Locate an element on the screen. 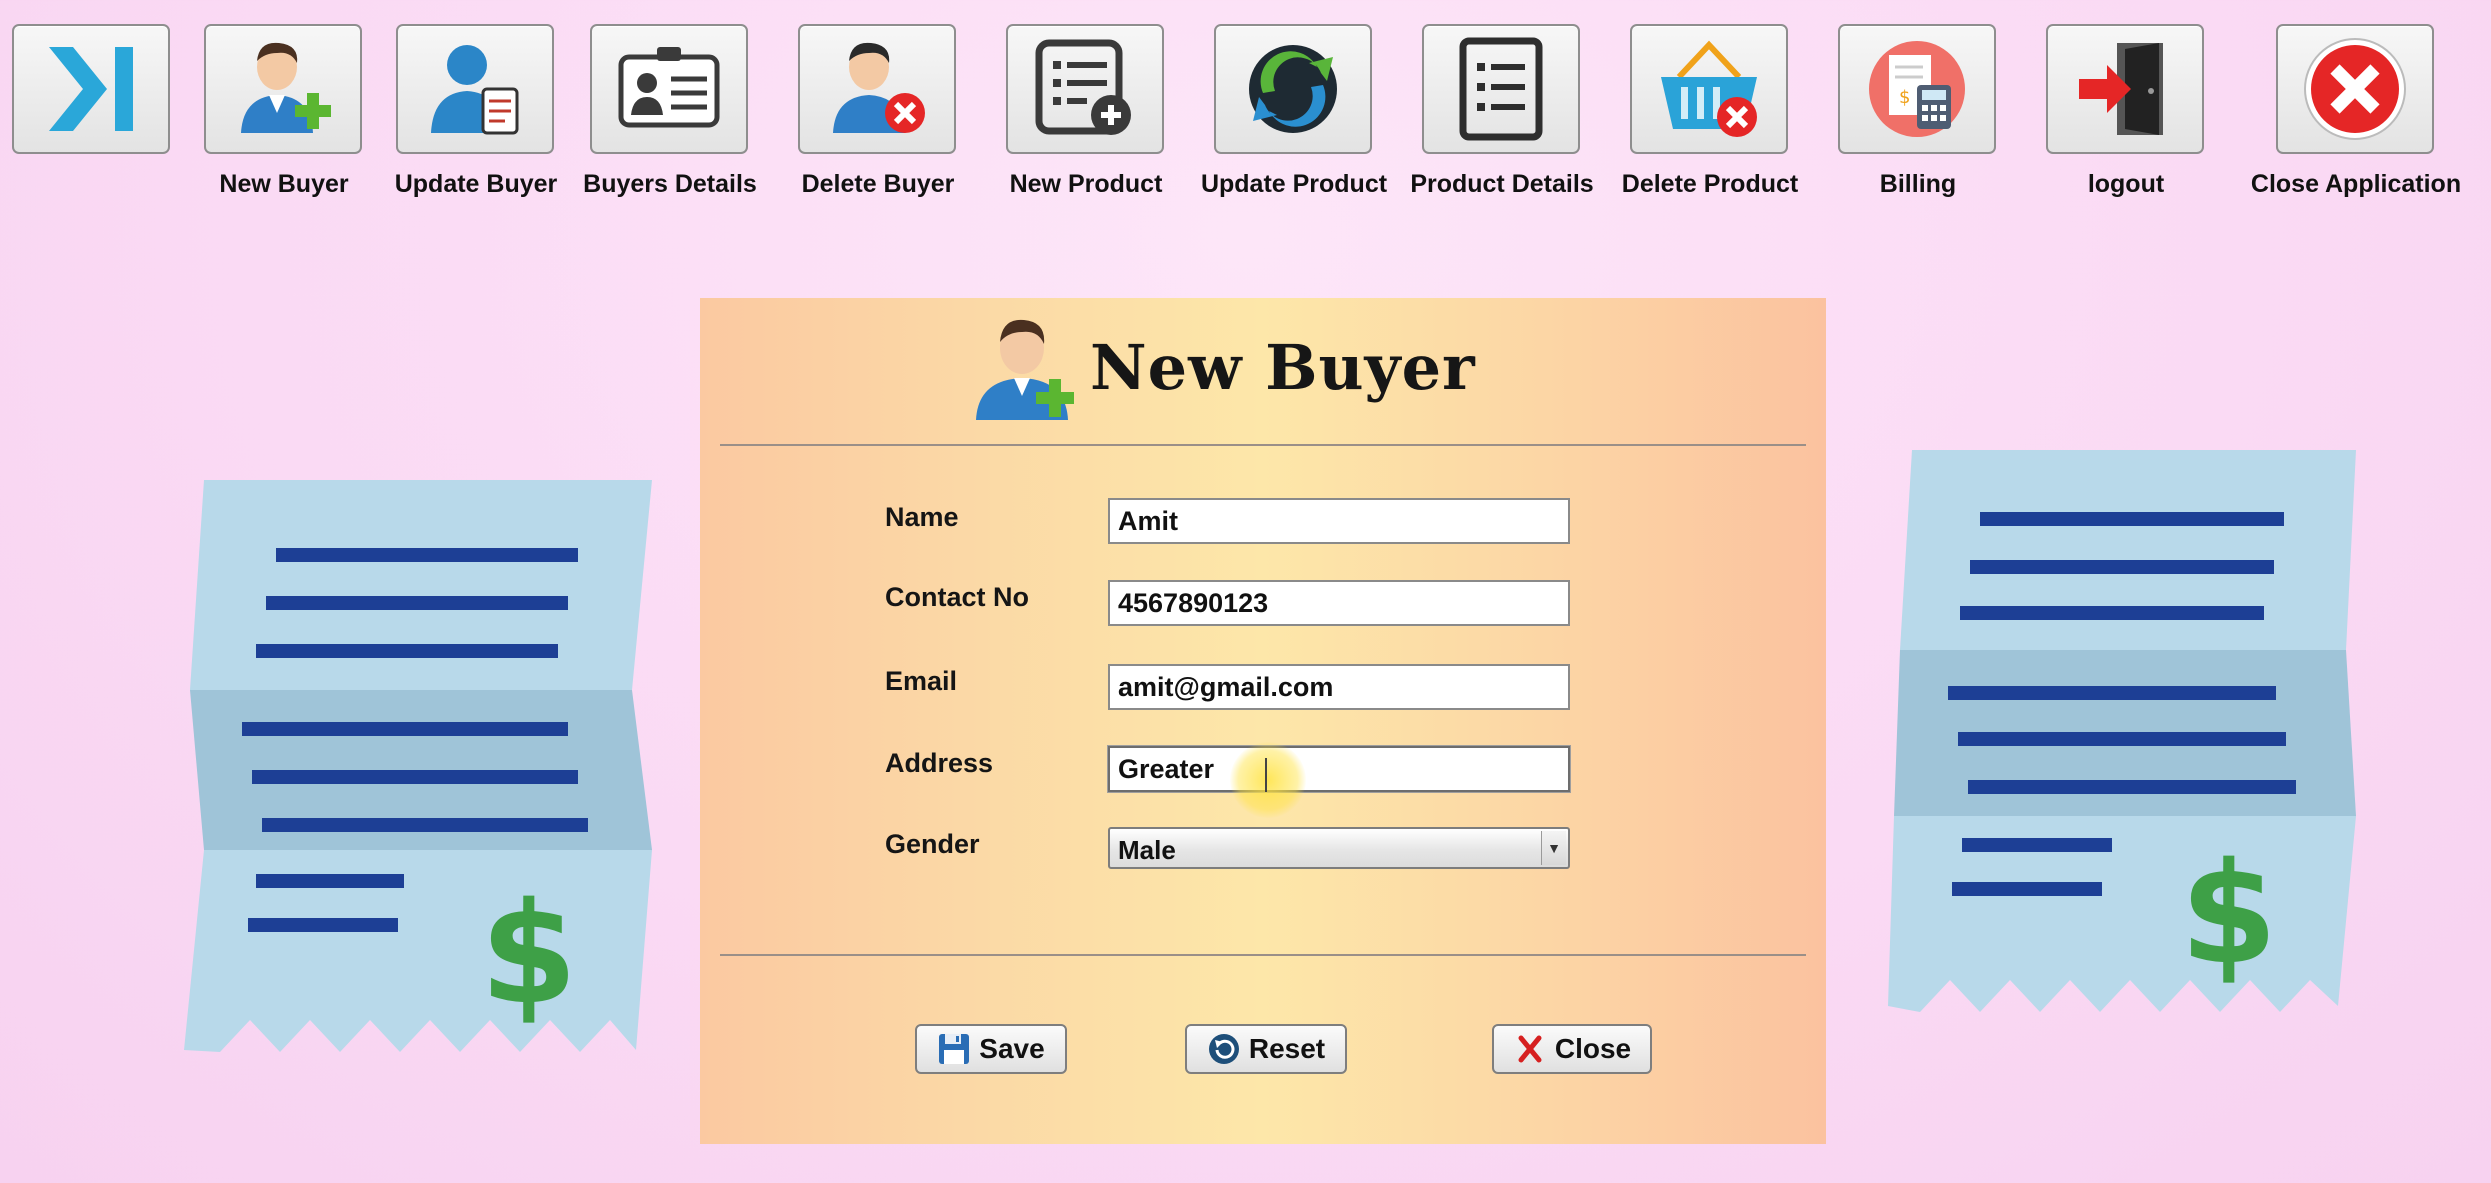  toolbar-item-product-details: Product Details is located at coordinates (1502, 112).